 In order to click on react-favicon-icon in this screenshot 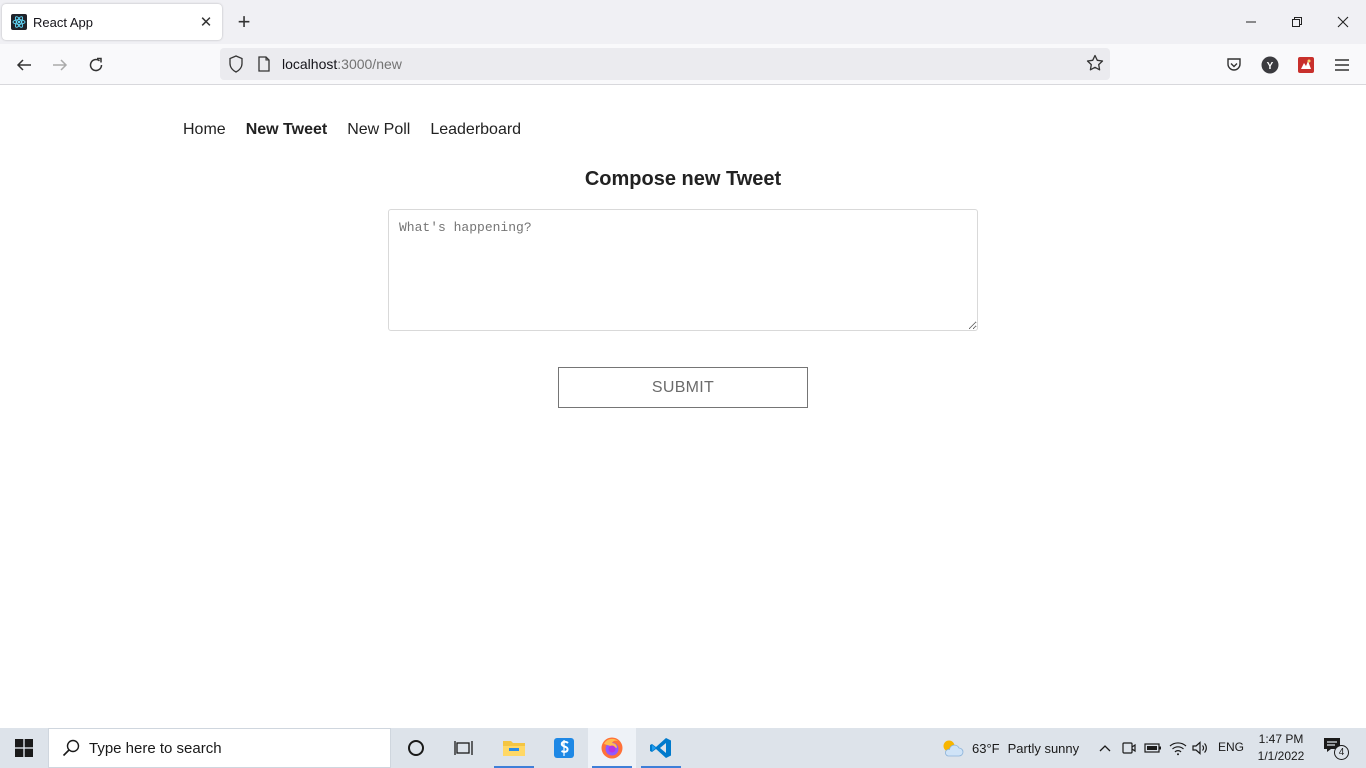, I will do `click(19, 22)`.